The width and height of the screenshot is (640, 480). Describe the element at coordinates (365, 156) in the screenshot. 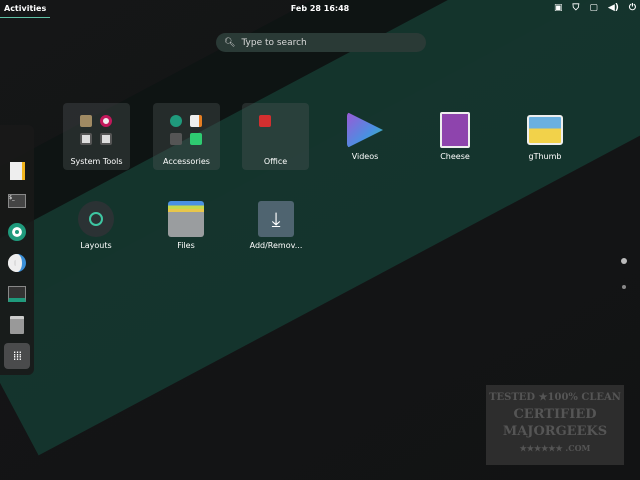

I see `app-label: Videos` at that location.